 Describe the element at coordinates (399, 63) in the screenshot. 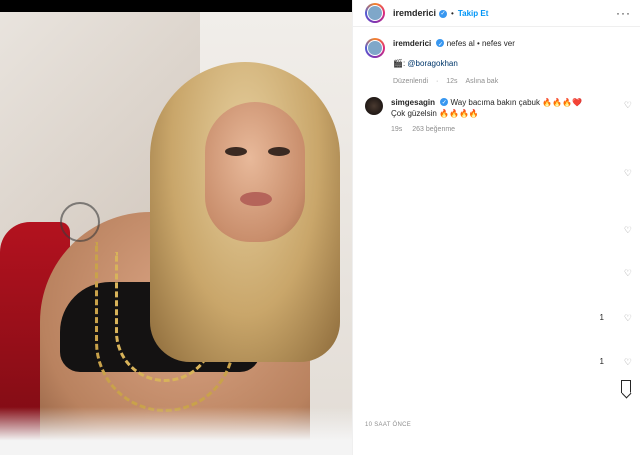

I see `clapper-icon: 🎬:` at that location.